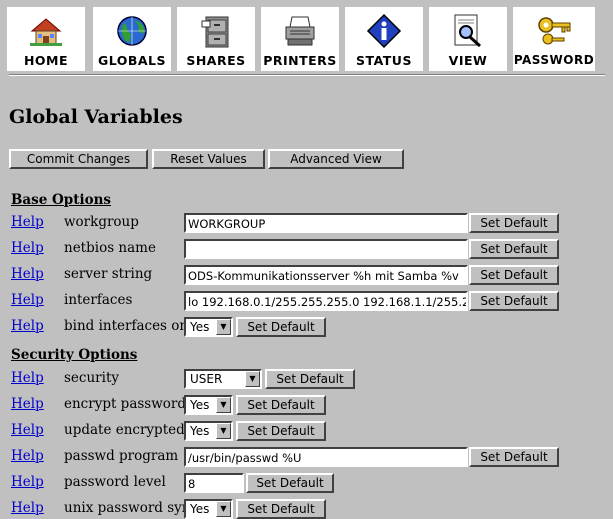 The width and height of the screenshot is (613, 519). What do you see at coordinates (200, 405) in the screenshot?
I see `encrypt-passwords-value: Yes` at bounding box center [200, 405].